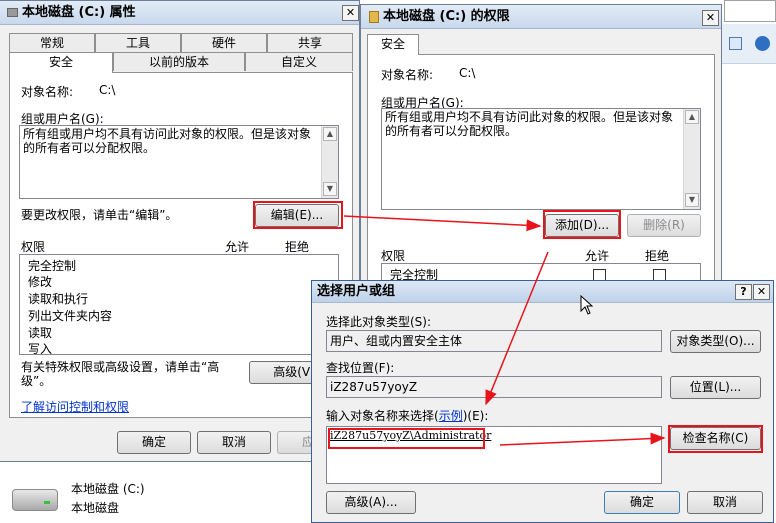  I want to click on perm-allow-label: 允许, so click(597, 256).